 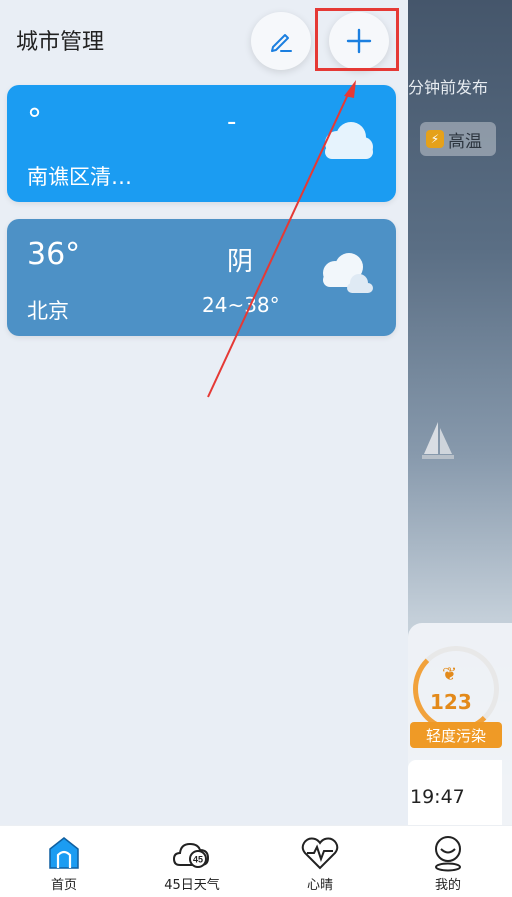 What do you see at coordinates (241, 305) in the screenshot?
I see `city-temp-range: 24~38°` at bounding box center [241, 305].